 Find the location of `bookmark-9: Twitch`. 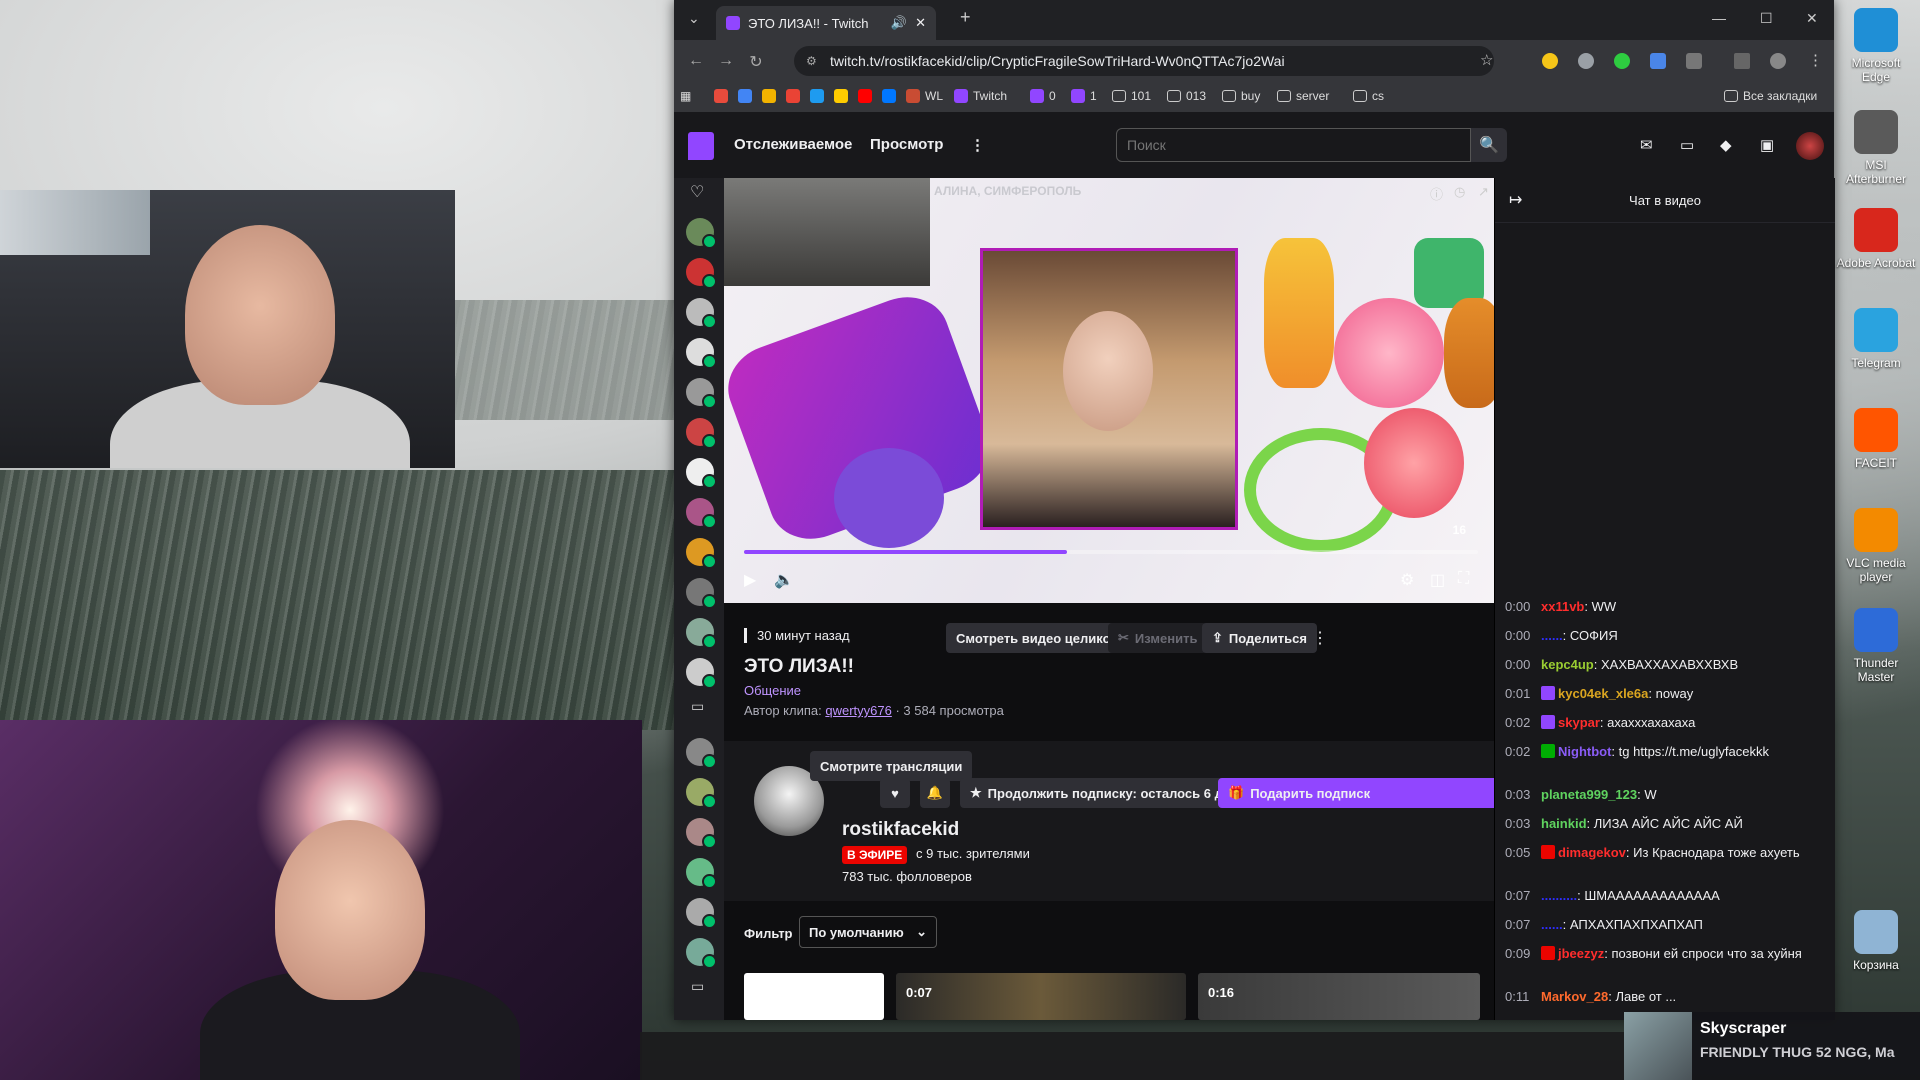

bookmark-9: Twitch is located at coordinates (980, 96).